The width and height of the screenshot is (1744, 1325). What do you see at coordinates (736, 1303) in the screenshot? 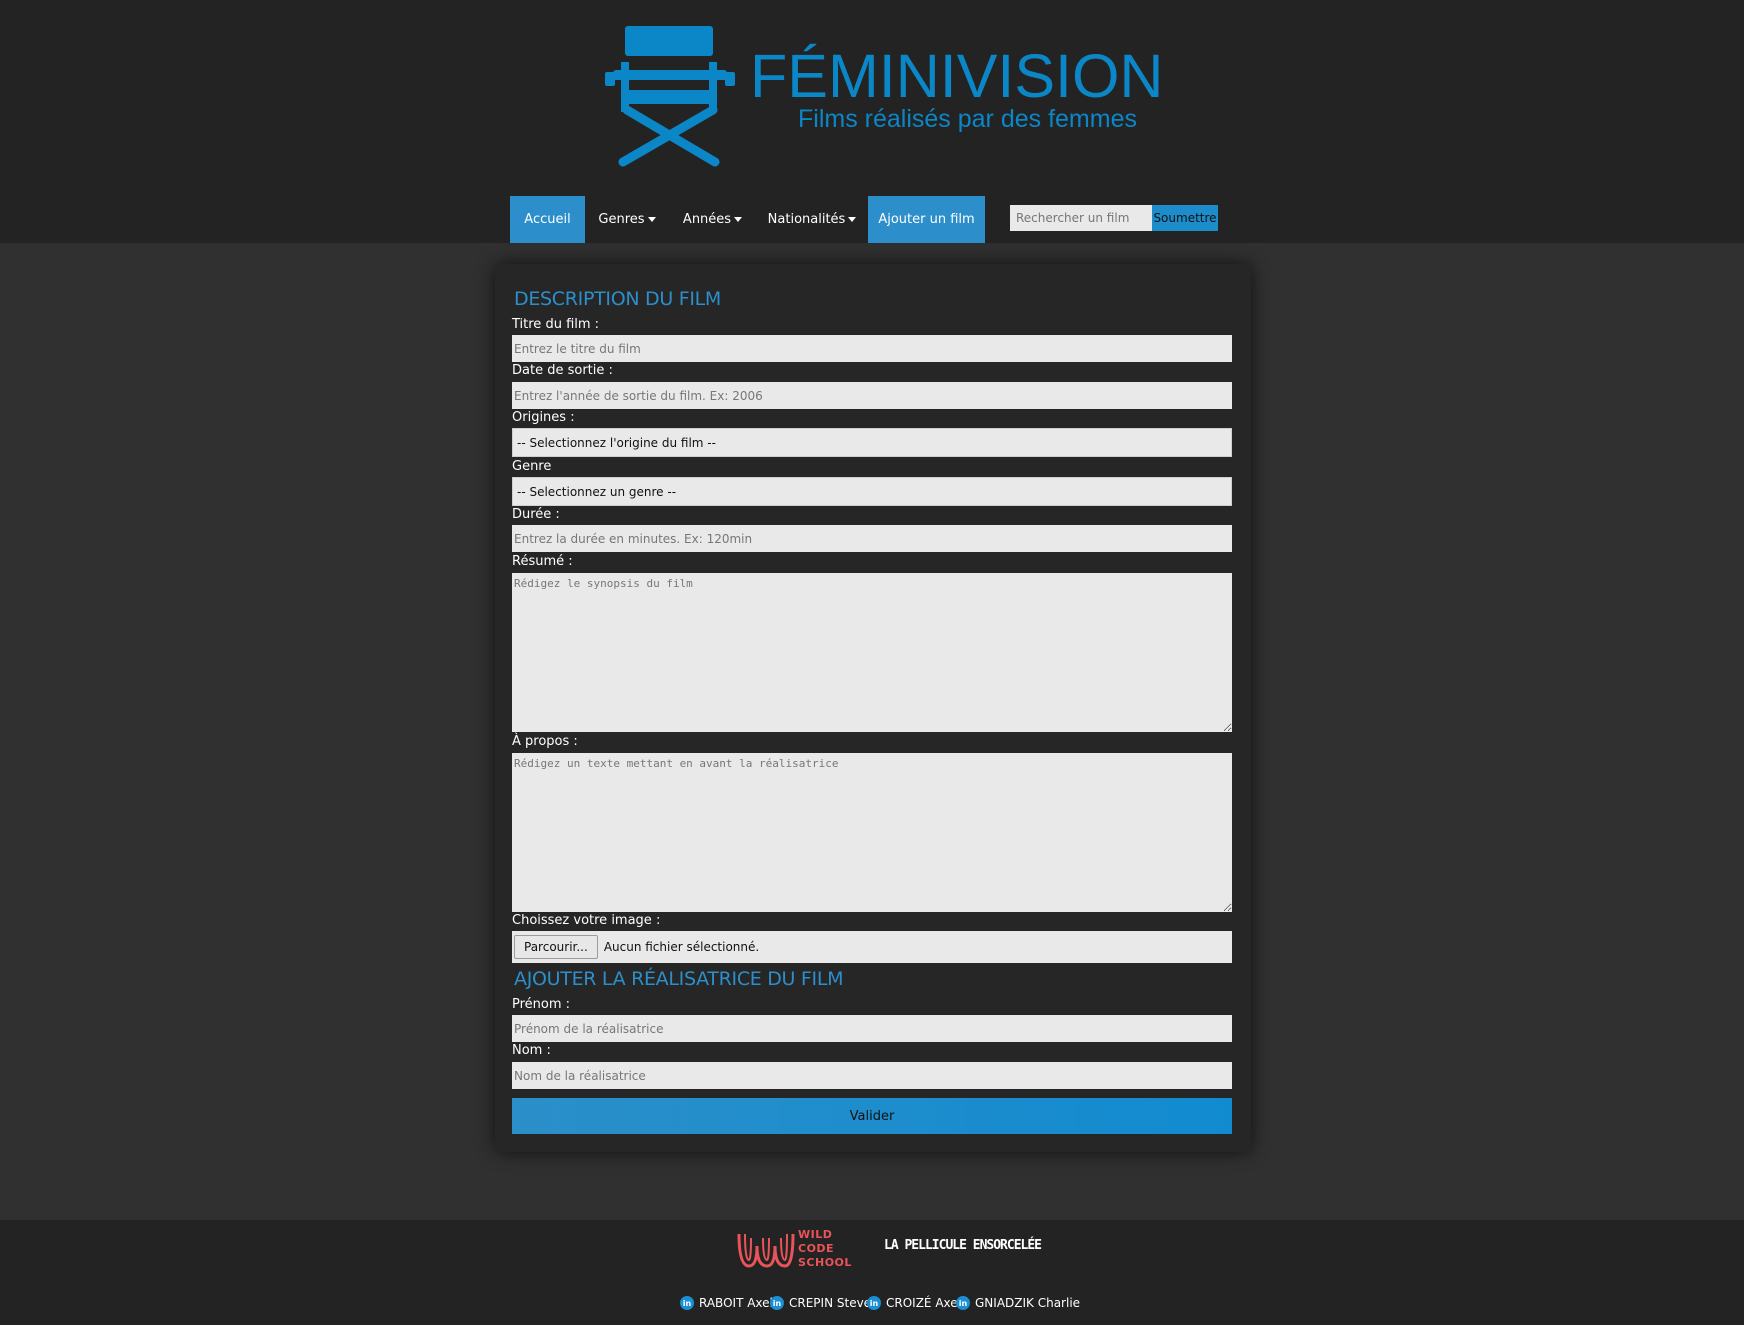
I see `credit-name: RABOIT Axel` at bounding box center [736, 1303].